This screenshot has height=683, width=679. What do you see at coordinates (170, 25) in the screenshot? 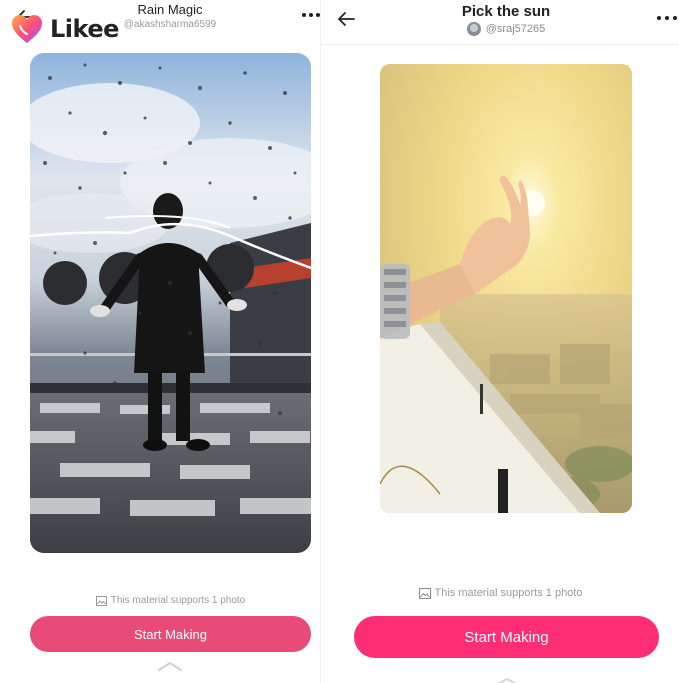
I see `username: @akashsharma6599` at bounding box center [170, 25].